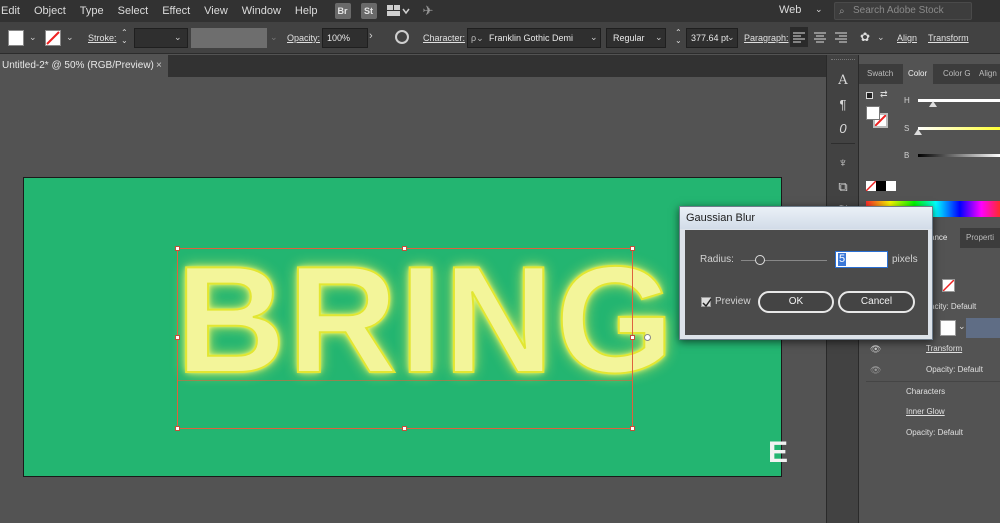  Describe the element at coordinates (842, 11) in the screenshot. I see `search-icon: ⌕` at that location.